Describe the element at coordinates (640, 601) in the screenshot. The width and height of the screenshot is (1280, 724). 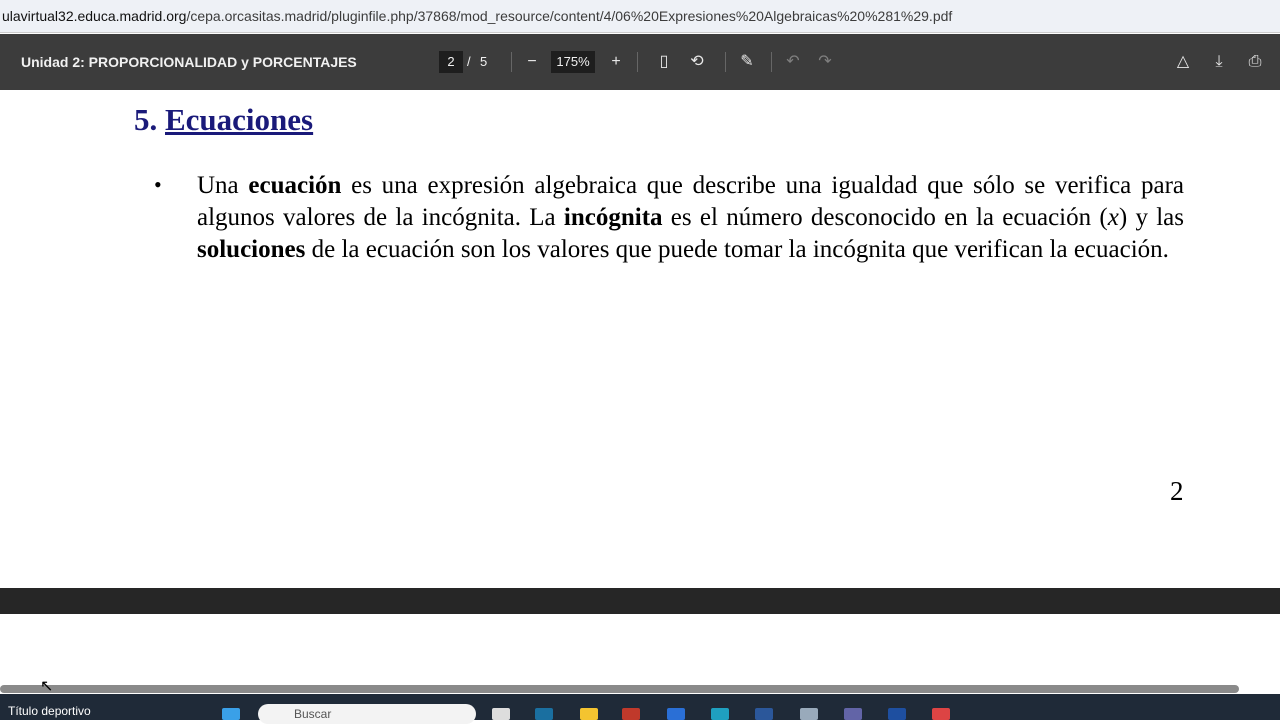
I see `page-gap` at that location.